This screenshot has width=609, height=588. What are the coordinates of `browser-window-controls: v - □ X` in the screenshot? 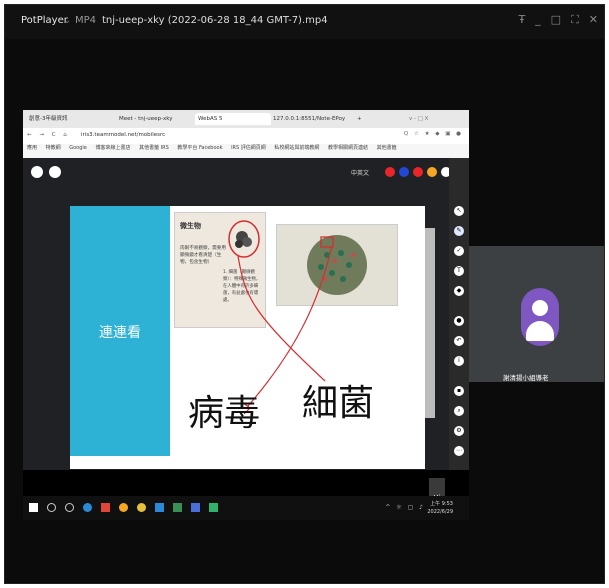 It's located at (439, 119).